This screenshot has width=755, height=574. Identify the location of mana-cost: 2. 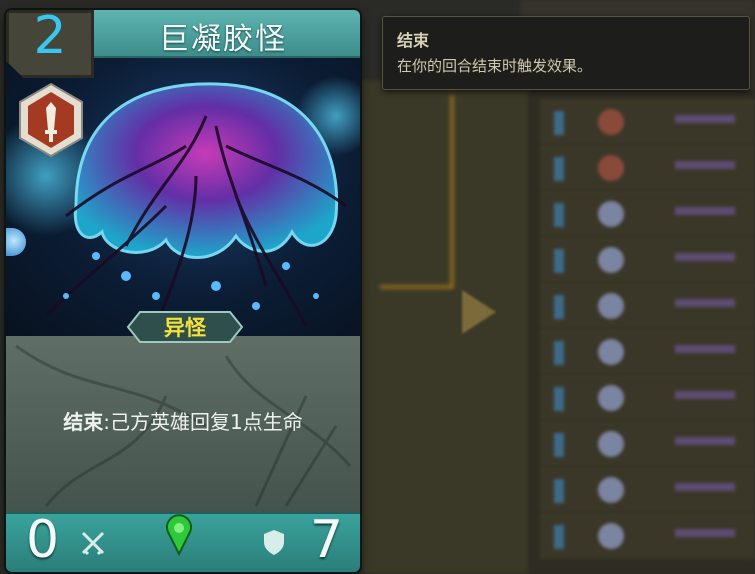
(50, 38).